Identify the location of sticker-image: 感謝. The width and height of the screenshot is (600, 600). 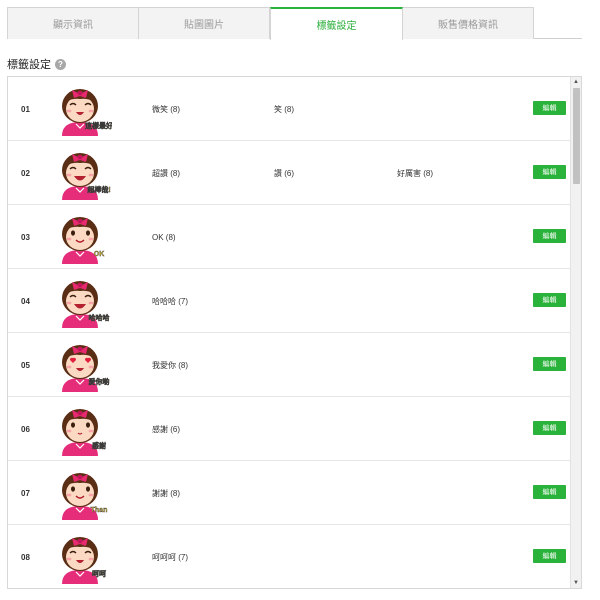
(82, 429).